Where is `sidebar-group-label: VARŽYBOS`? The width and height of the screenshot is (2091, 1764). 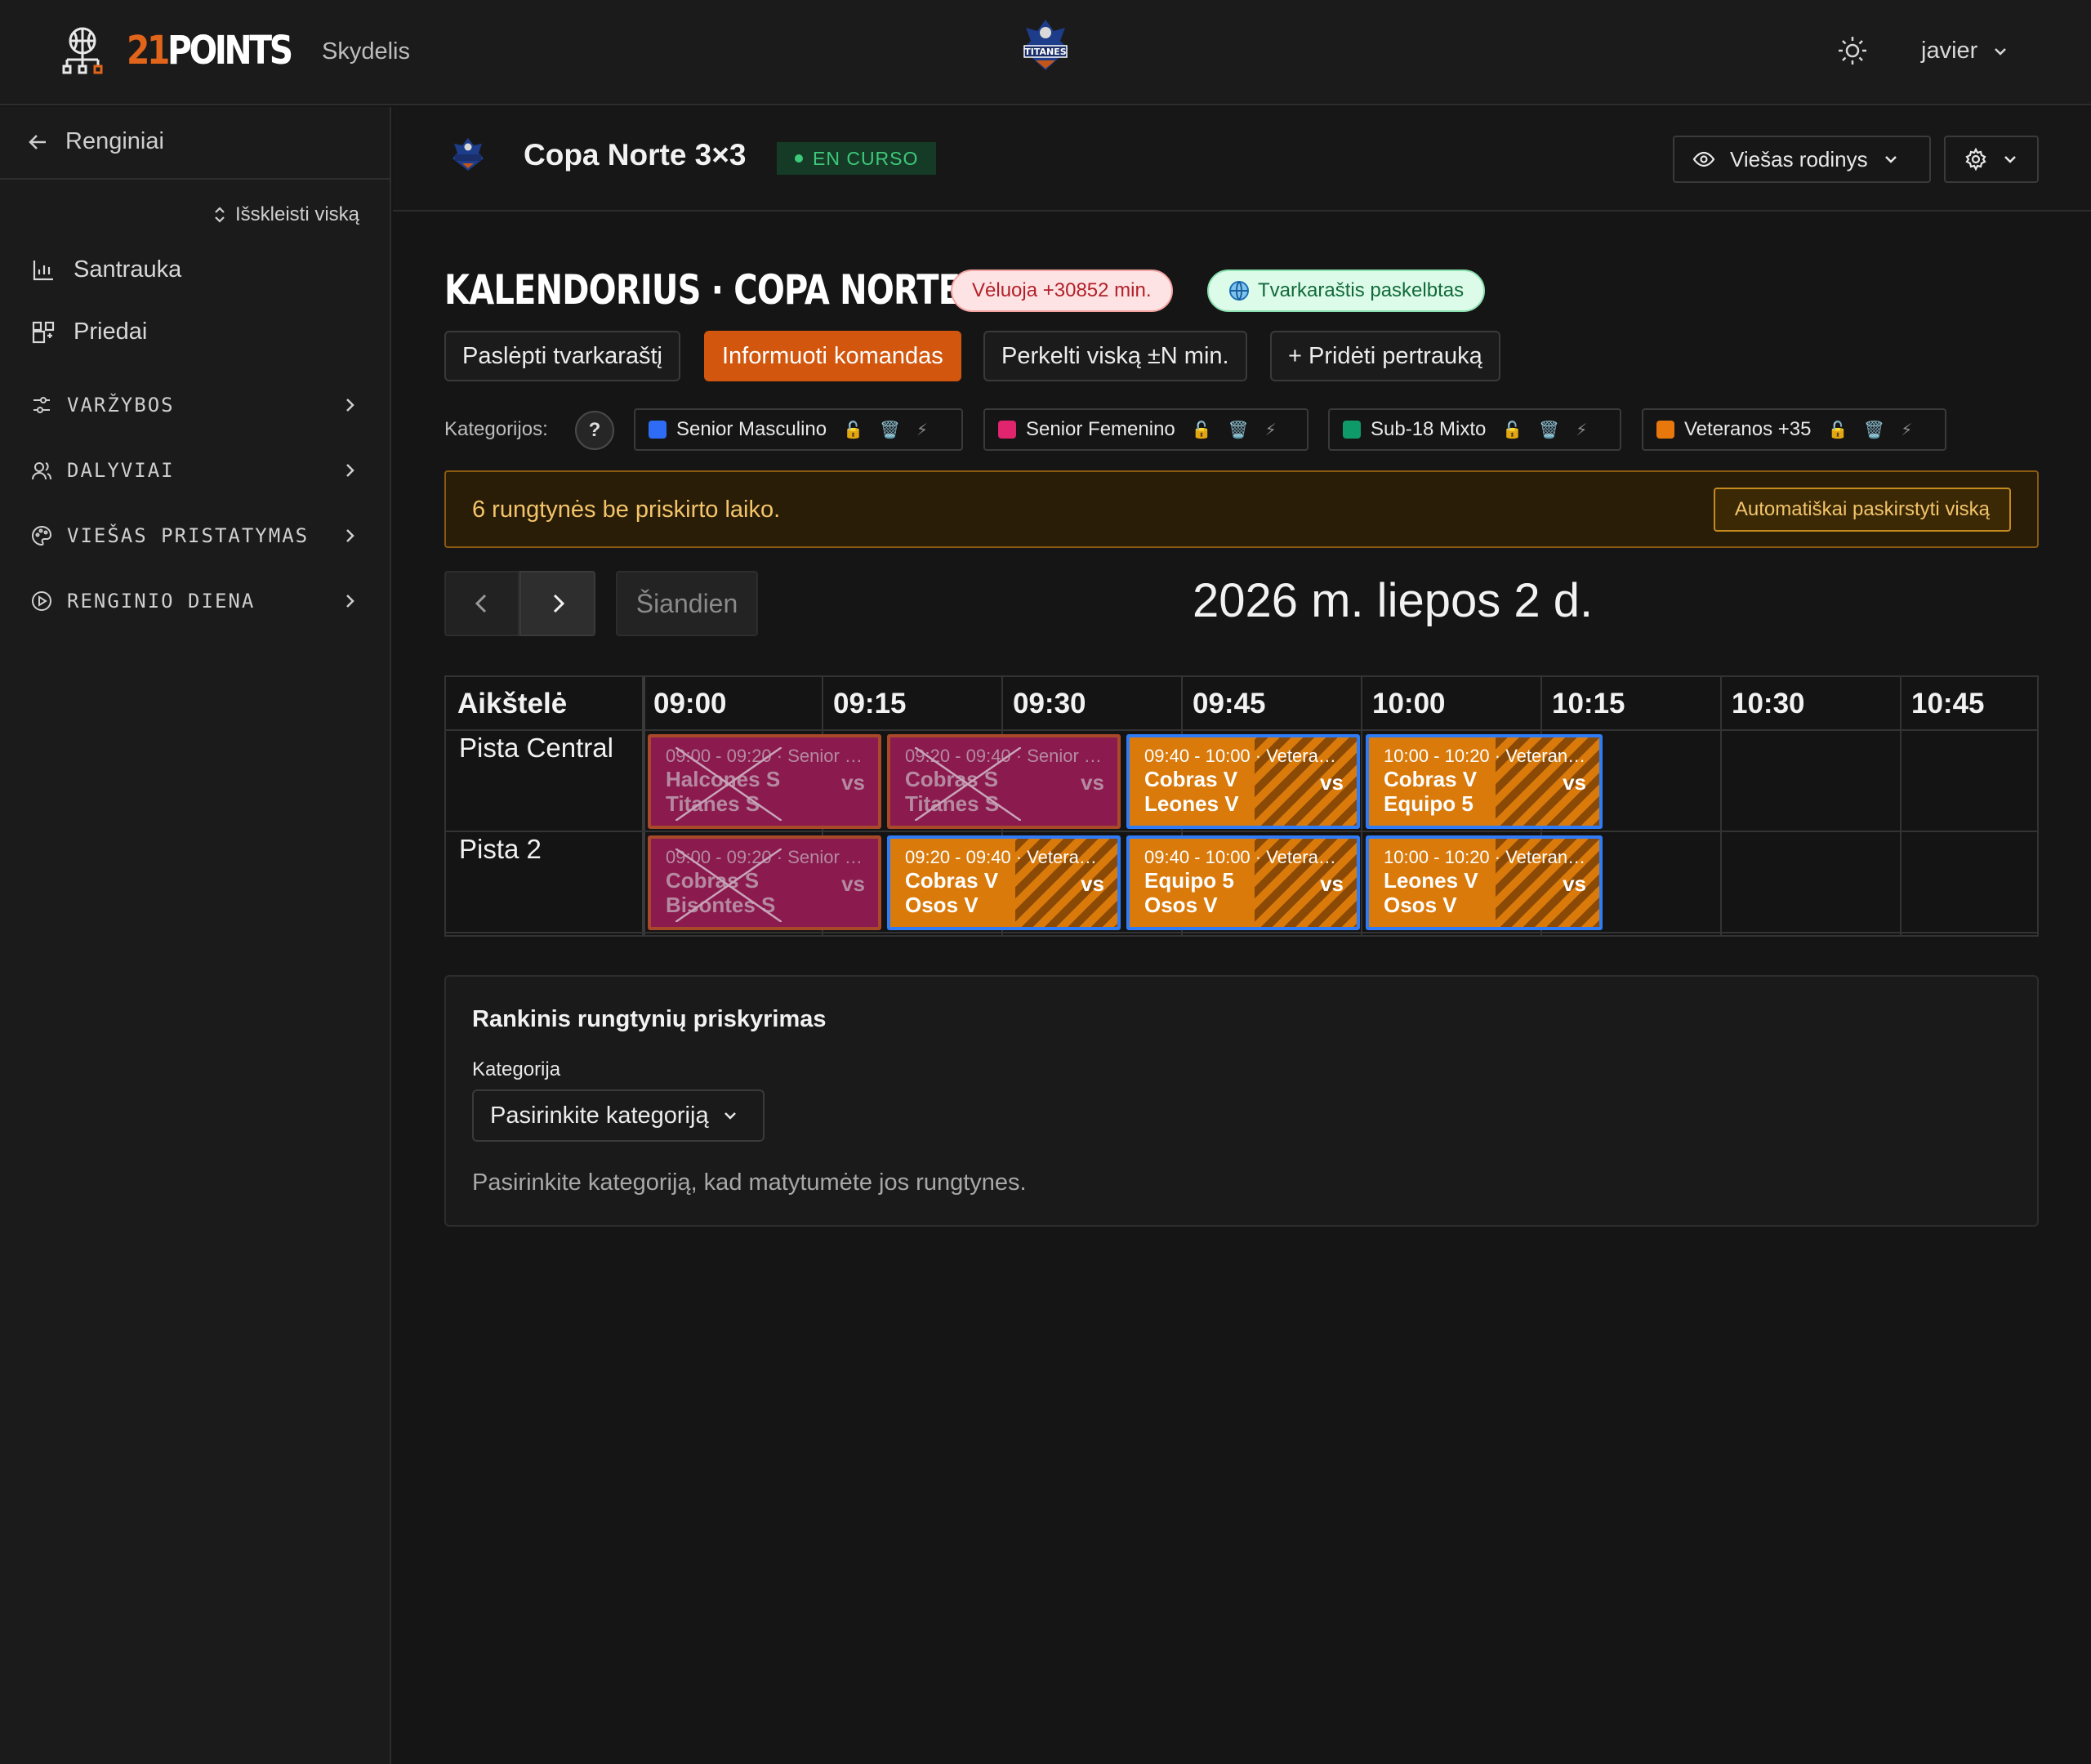
sidebar-group-label: VARŽYBOS is located at coordinates (121, 405).